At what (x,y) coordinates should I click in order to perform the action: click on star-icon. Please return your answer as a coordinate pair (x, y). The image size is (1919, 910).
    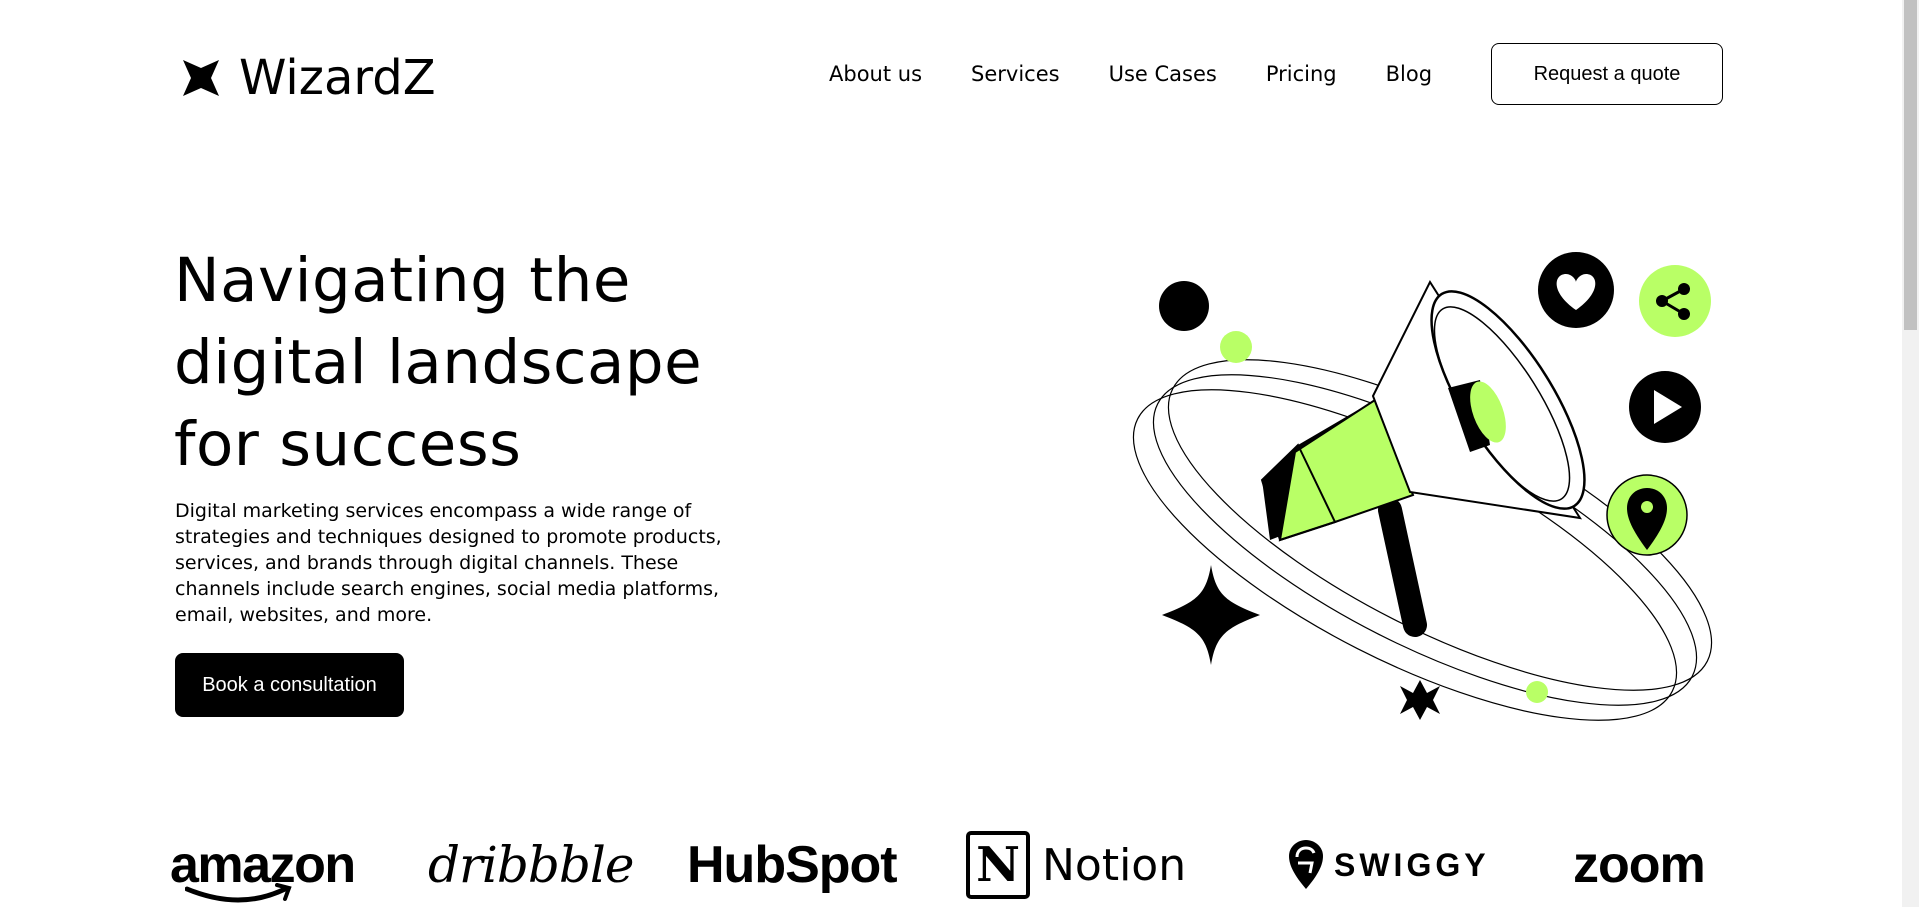
    Looking at the image, I should click on (1420, 700).